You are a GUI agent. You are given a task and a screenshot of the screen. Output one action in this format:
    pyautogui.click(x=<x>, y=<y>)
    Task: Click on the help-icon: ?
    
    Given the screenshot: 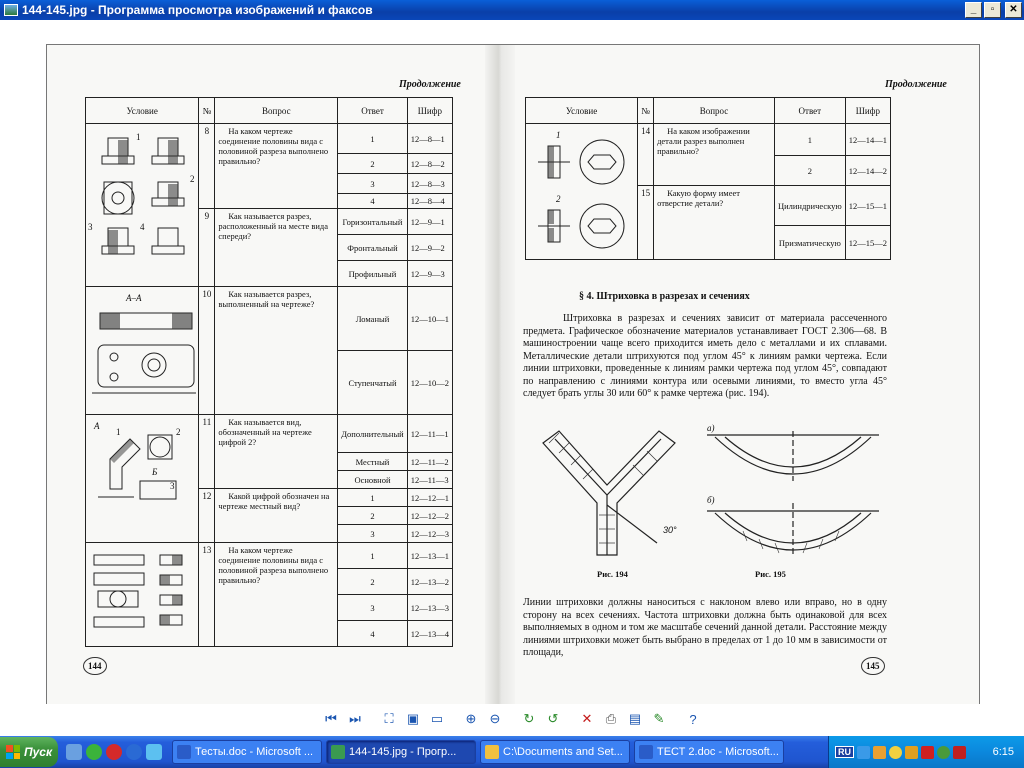 What is the action you would take?
    pyautogui.click(x=693, y=719)
    